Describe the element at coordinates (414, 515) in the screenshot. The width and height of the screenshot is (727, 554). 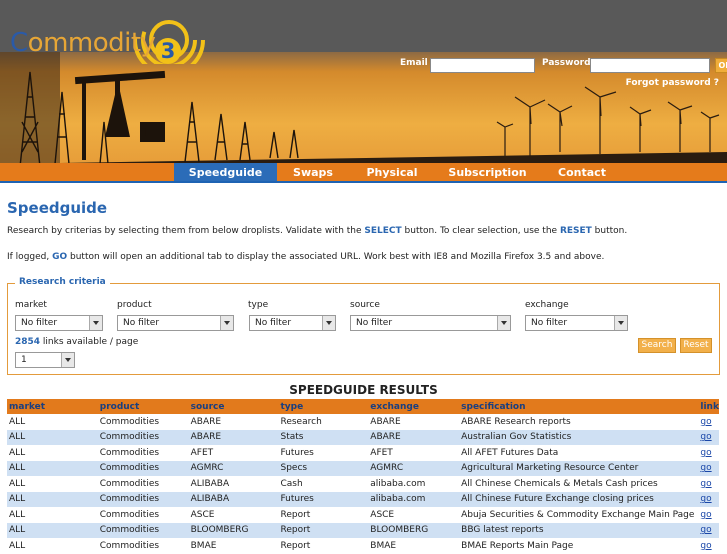
I see `exchange-cell: ASCE` at that location.